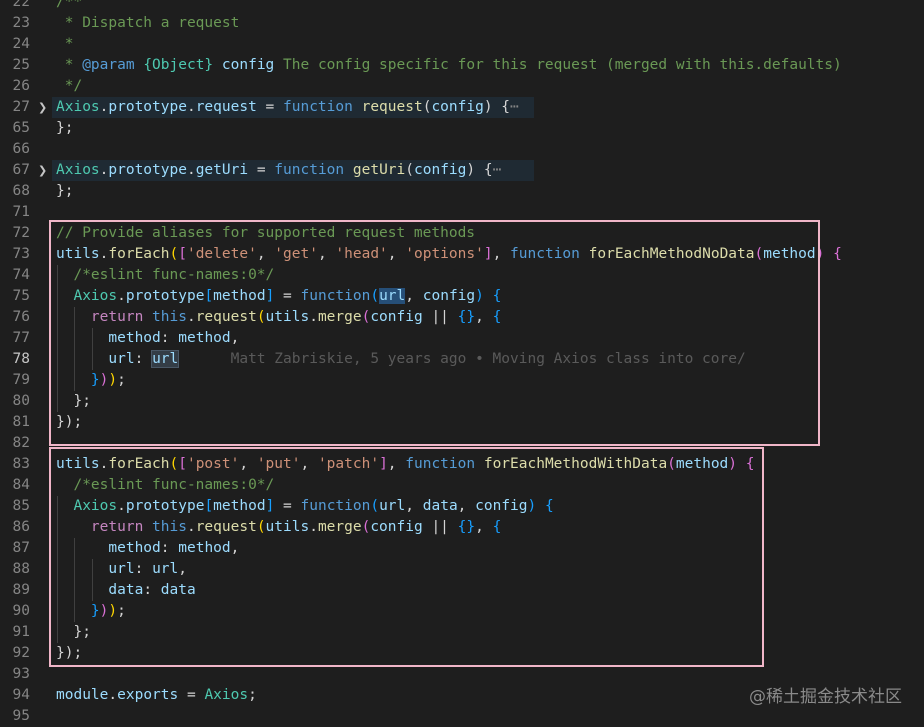 The height and width of the screenshot is (727, 924). I want to click on code-line: 84 /*eslint func-names:0*/, so click(462, 485).